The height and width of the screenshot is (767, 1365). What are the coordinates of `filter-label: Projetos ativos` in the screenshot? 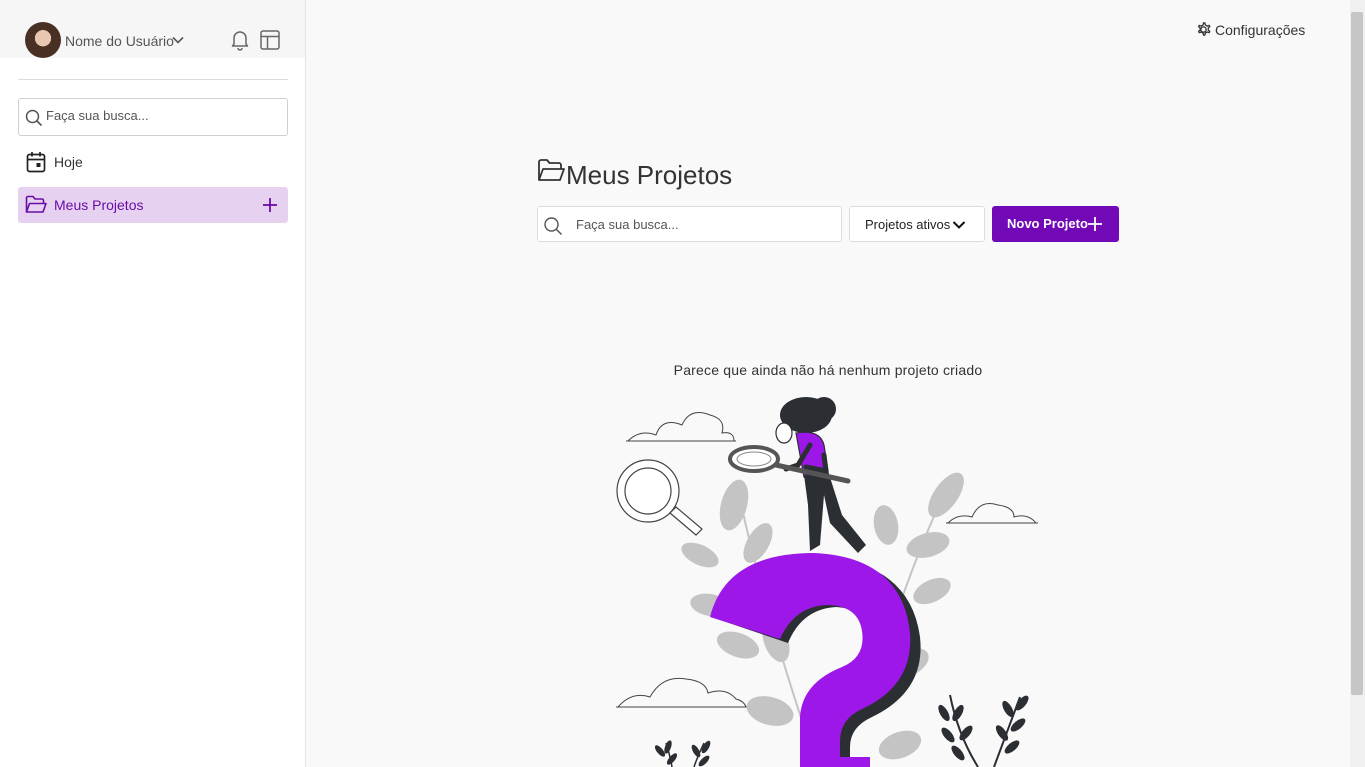 It's located at (908, 224).